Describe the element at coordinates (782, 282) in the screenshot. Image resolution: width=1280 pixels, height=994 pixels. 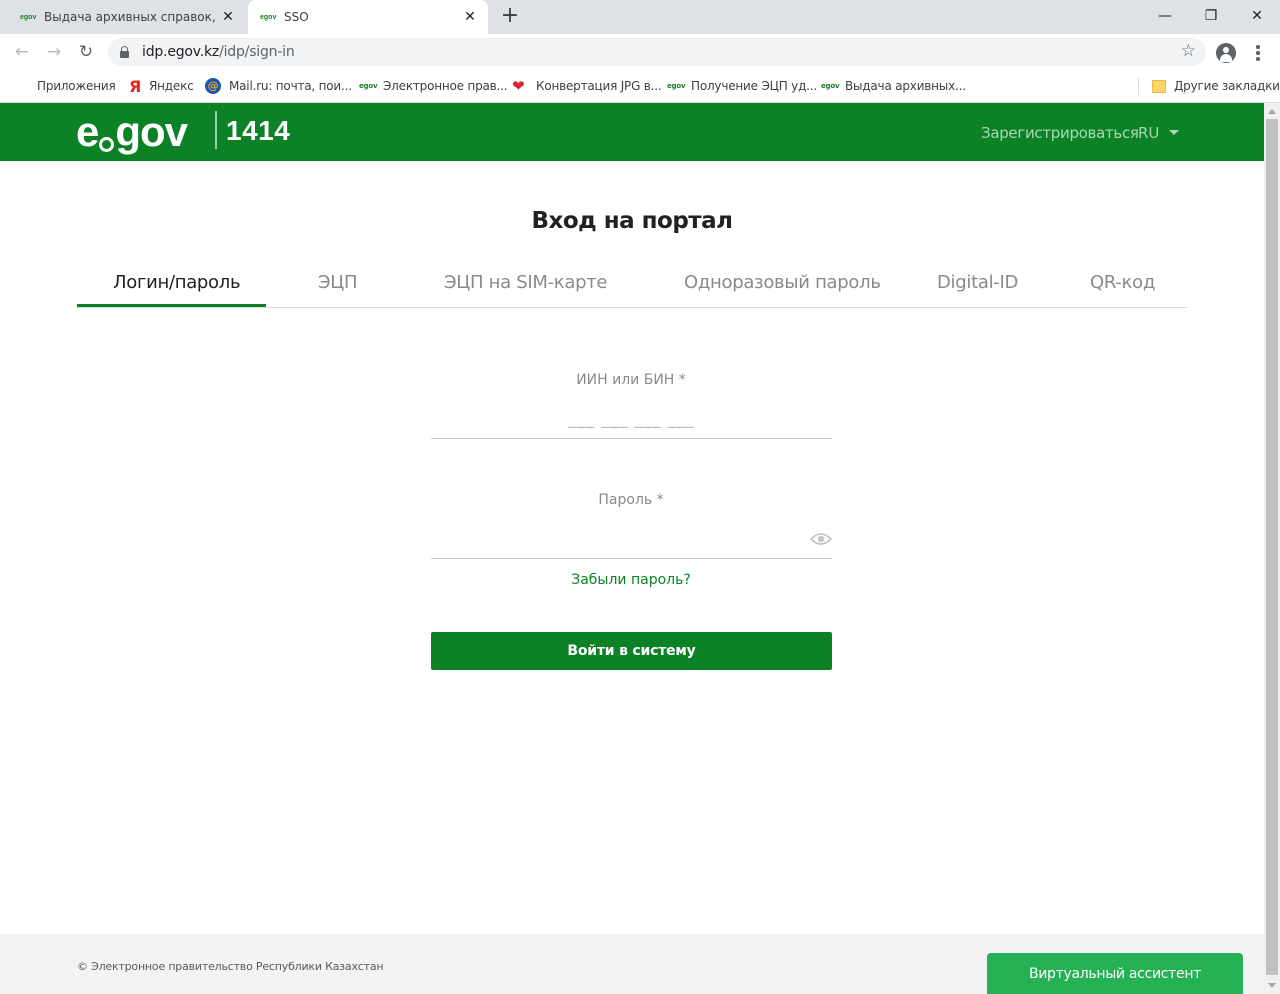
I see `tab-one-time-password: Одноразовый пароль` at that location.